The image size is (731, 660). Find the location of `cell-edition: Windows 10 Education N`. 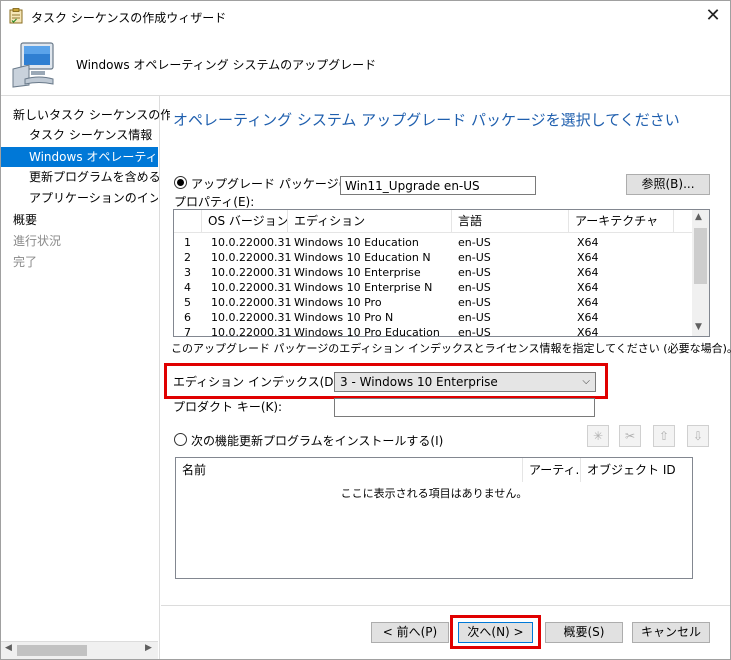

cell-edition: Windows 10 Education N is located at coordinates (362, 257).